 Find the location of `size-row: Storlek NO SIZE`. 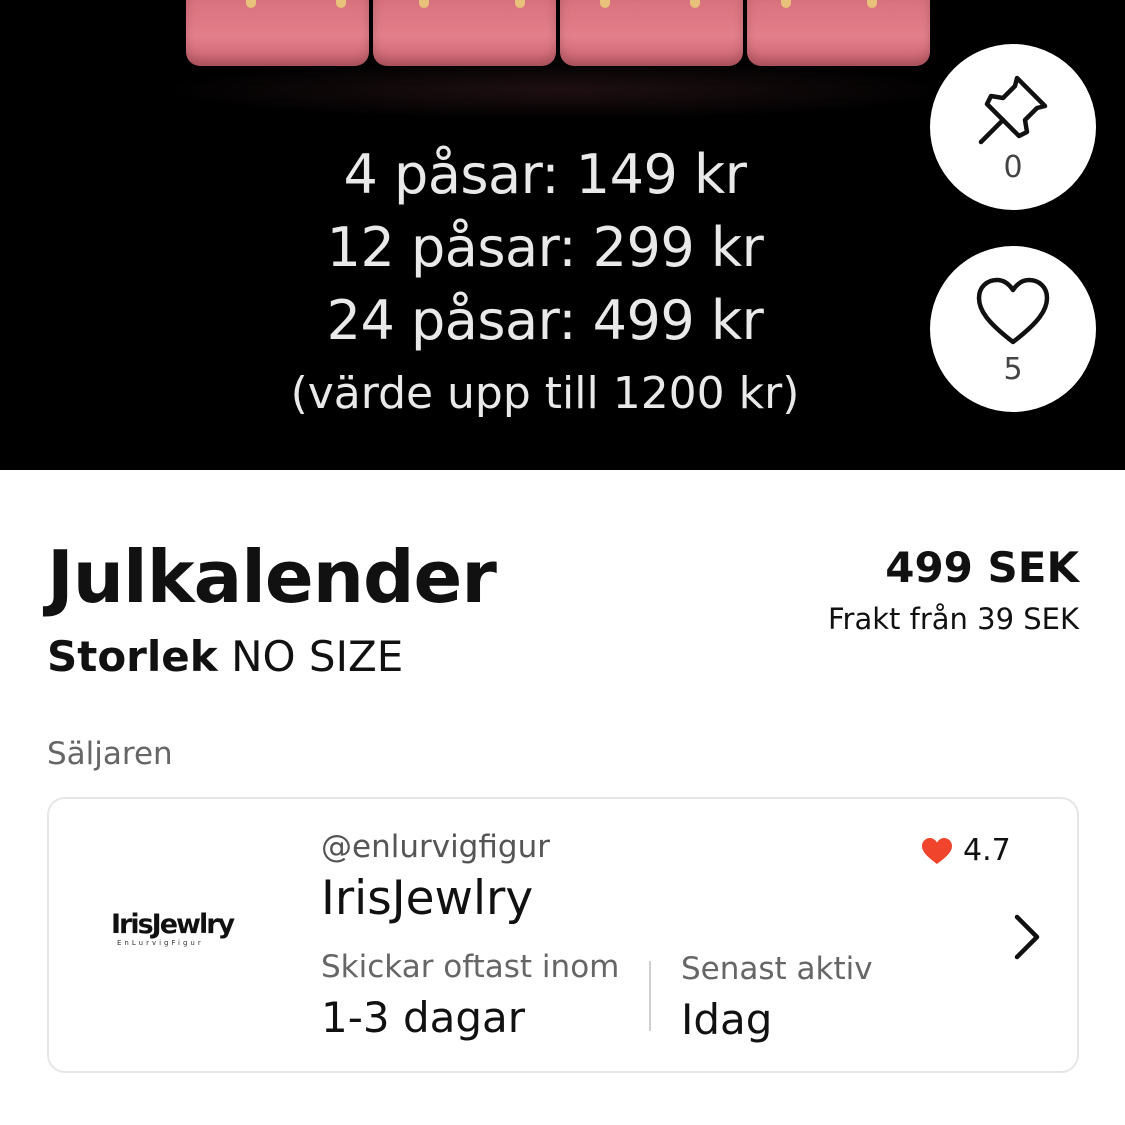

size-row: Storlek NO SIZE is located at coordinates (225, 656).